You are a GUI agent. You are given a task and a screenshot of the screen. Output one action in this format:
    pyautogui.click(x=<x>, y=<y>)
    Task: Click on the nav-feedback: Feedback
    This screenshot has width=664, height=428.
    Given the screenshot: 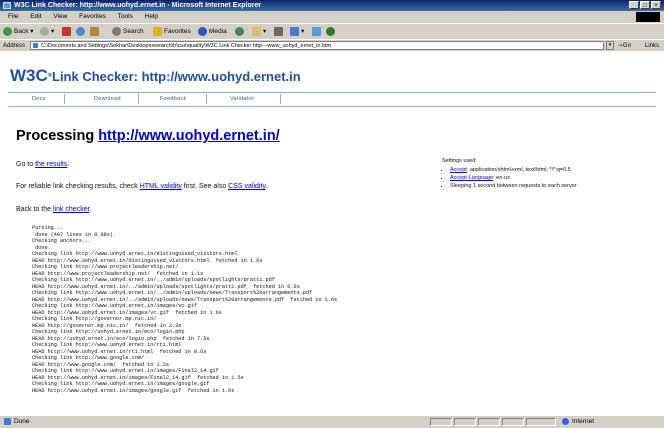 What is the action you would take?
    pyautogui.click(x=173, y=99)
    